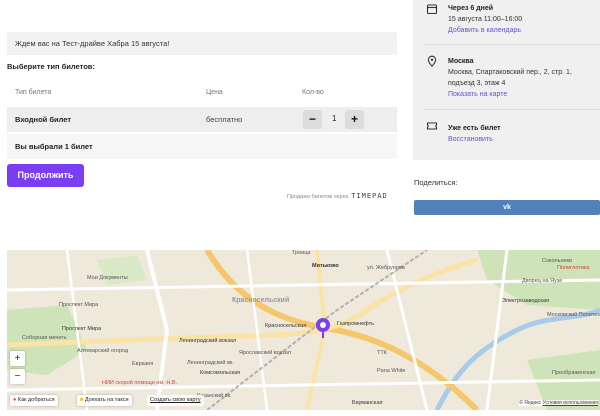 This screenshot has height=416, width=600. I want to click on event-date-detail: 15 августа 11:00–16:00, so click(485, 19).